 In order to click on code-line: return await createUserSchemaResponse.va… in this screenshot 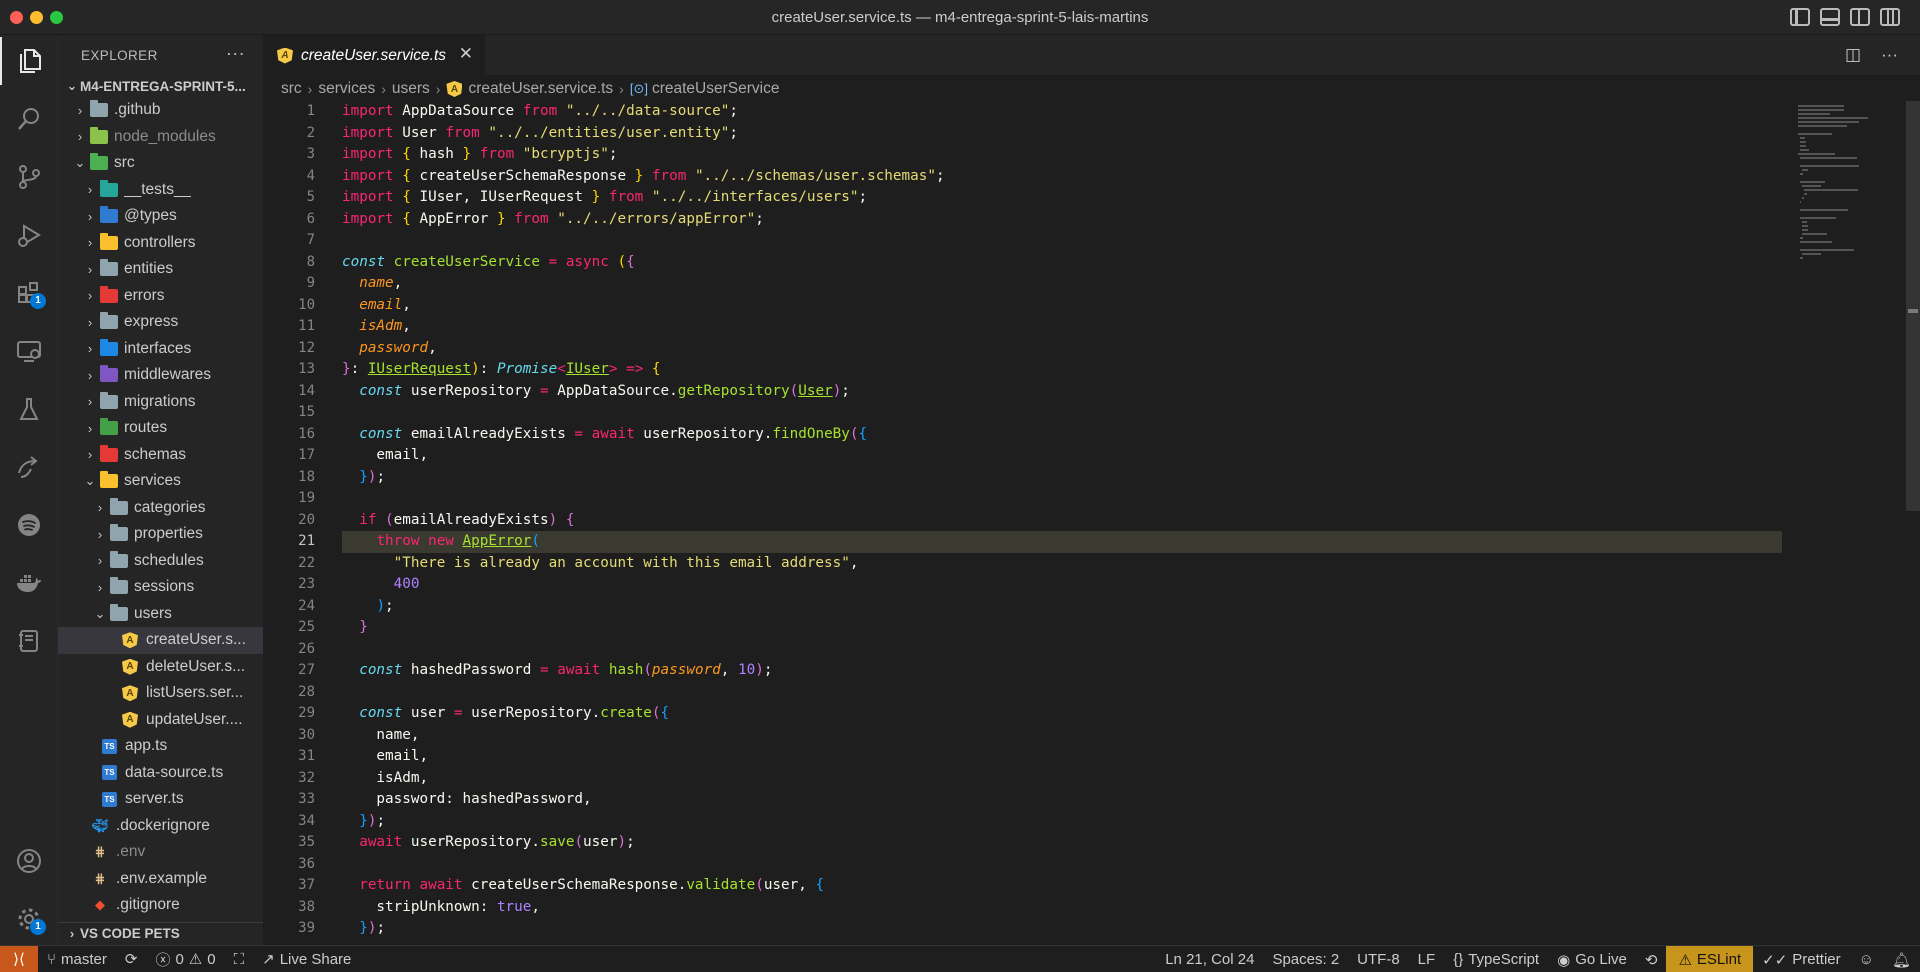, I will do `click(1062, 886)`.